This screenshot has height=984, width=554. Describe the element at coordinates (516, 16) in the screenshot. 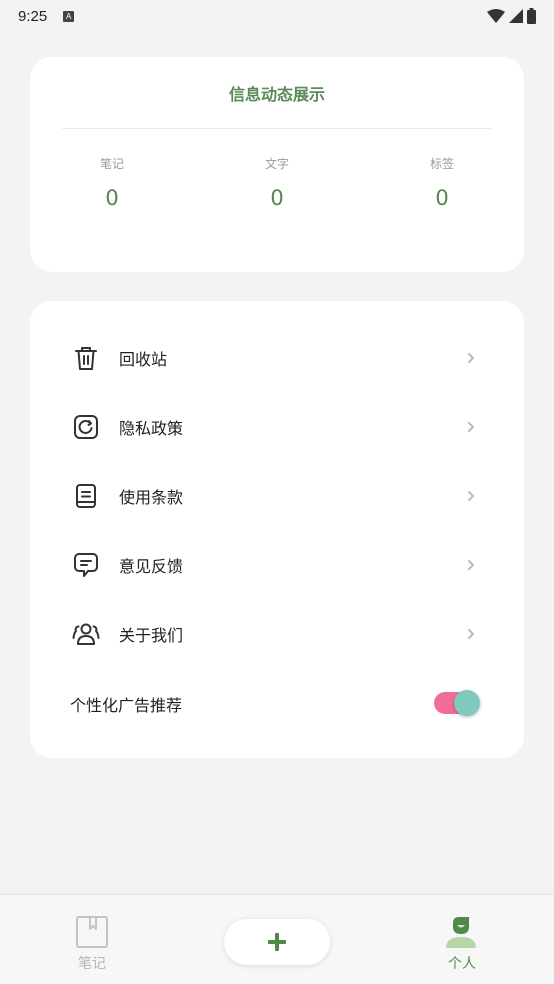

I see `signal-icon` at that location.